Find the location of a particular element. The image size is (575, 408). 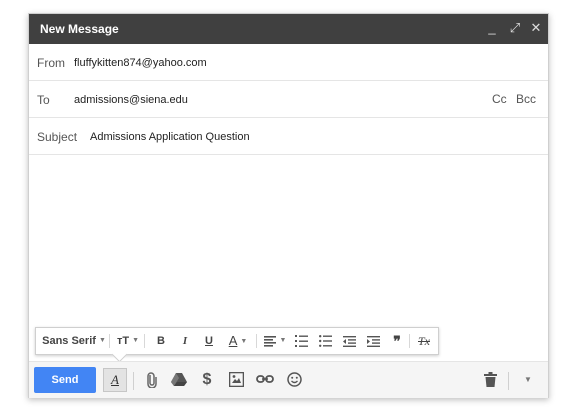

increase-indent-button is located at coordinates (373, 341).